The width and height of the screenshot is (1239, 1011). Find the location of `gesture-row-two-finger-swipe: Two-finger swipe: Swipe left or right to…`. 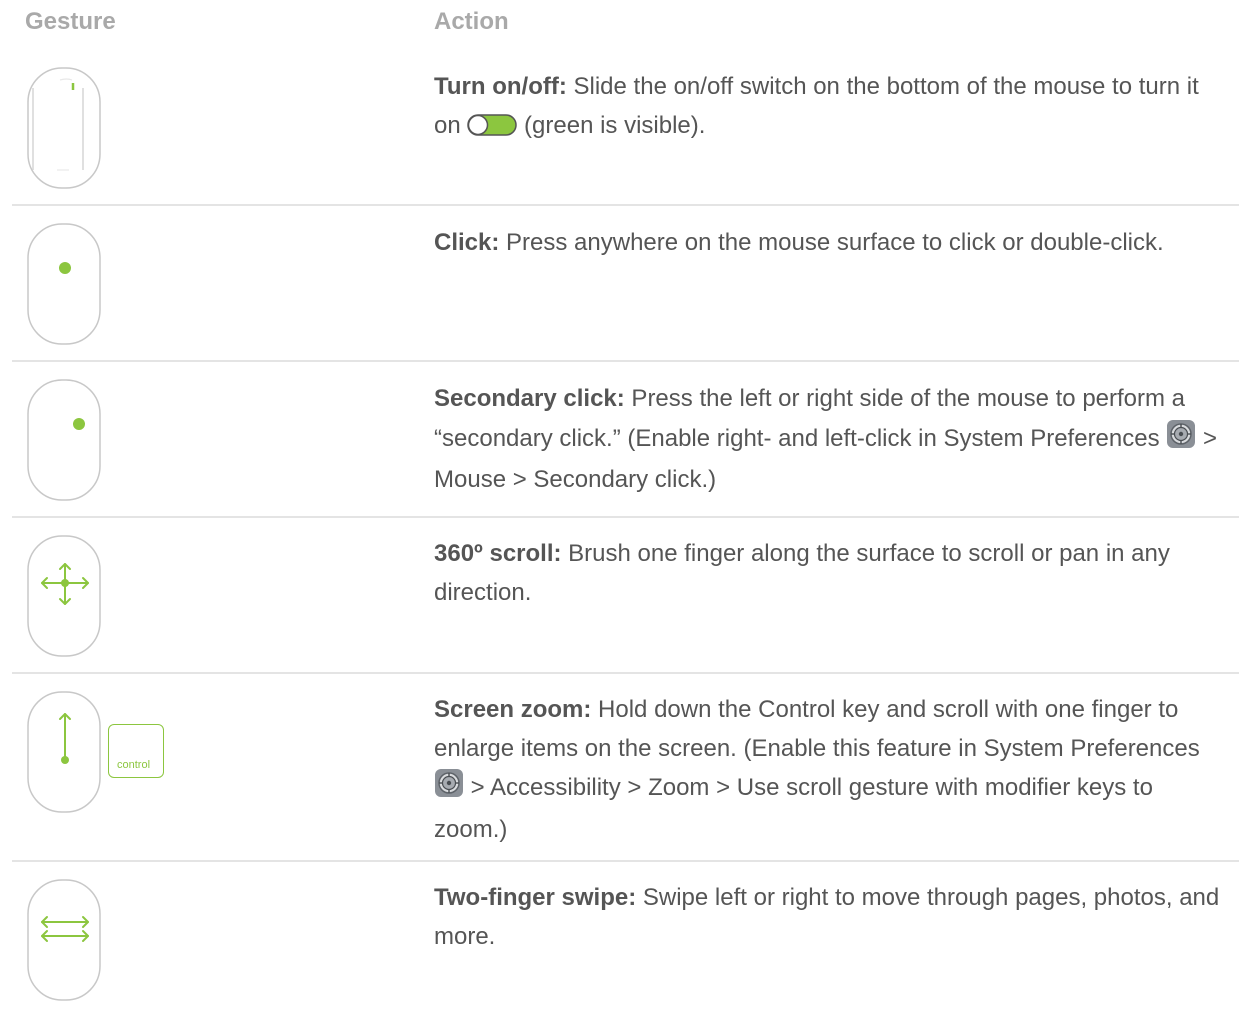

gesture-row-two-finger-swipe: Two-finger swipe: Swipe left or right to… is located at coordinates (619, 936).